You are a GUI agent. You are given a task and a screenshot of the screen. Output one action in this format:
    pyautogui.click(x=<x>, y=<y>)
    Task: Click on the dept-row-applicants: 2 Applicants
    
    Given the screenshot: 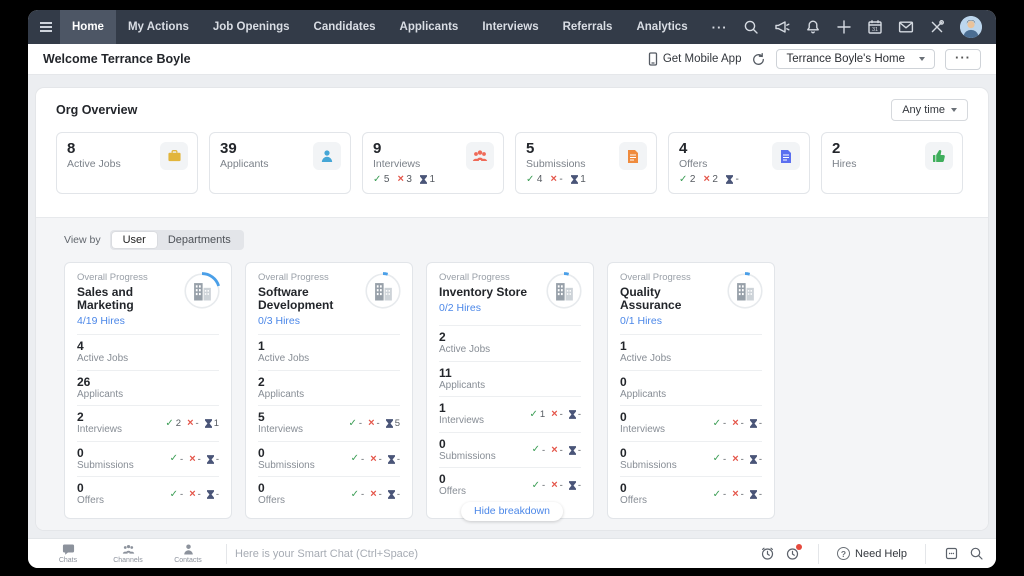 What is the action you would take?
    pyautogui.click(x=329, y=387)
    